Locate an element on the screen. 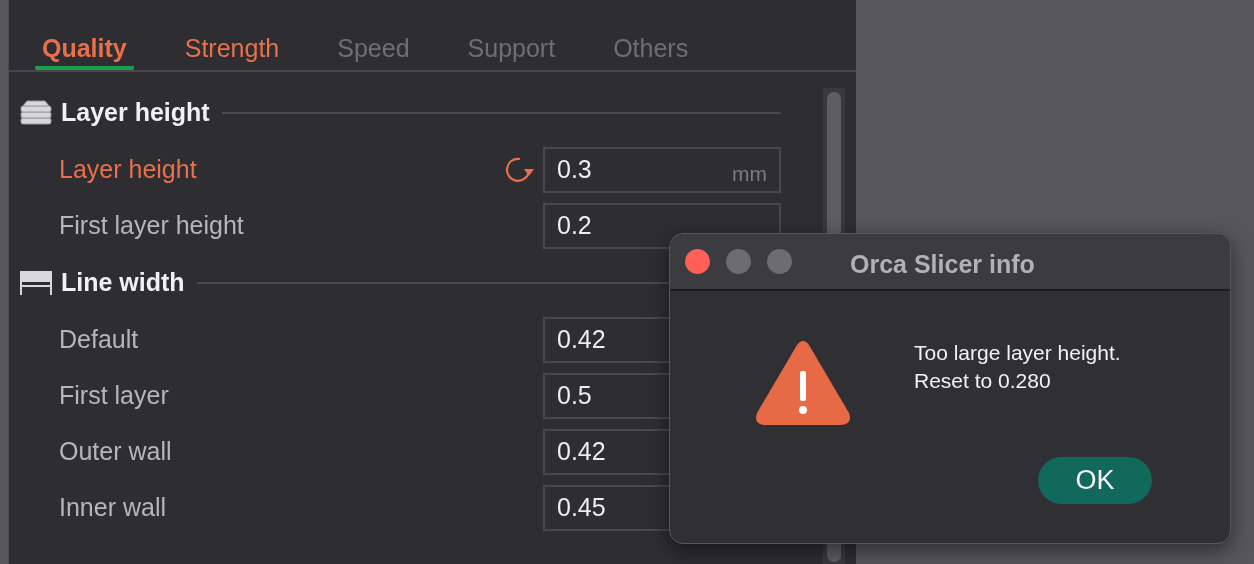  line-width-icon is located at coordinates (36, 283).